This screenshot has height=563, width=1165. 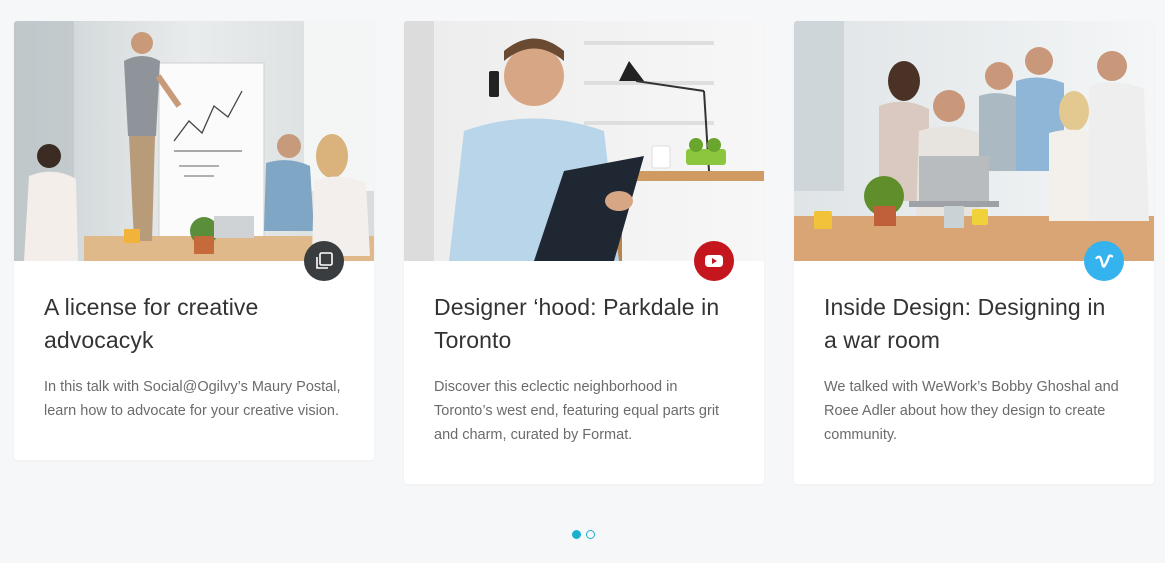 I want to click on carousel-pagination, so click(x=583, y=534).